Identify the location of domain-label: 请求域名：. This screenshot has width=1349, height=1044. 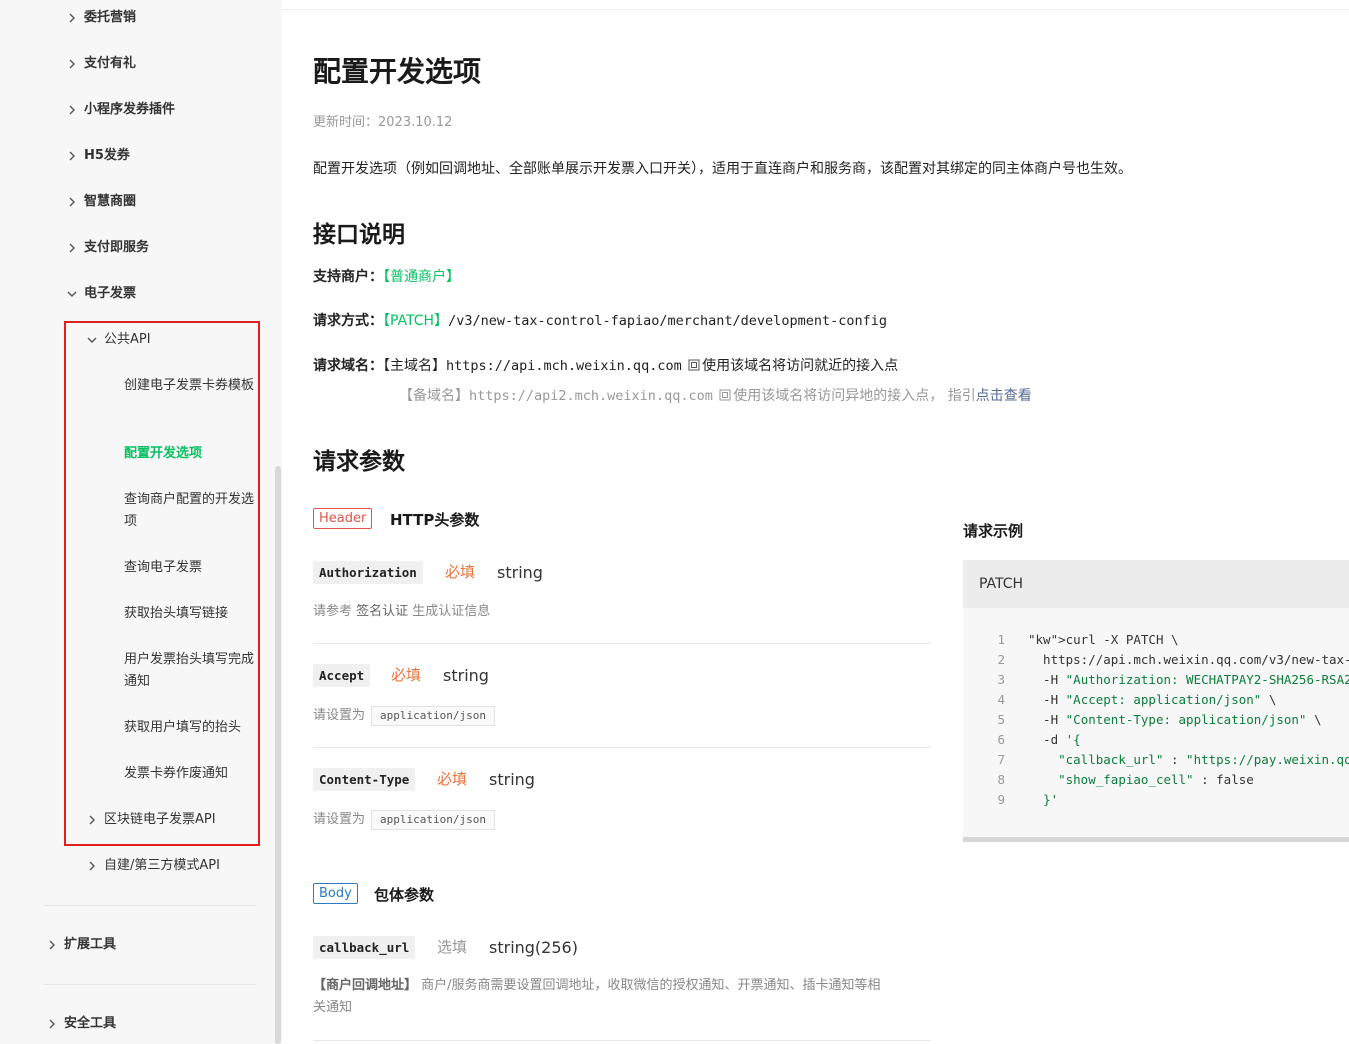
(348, 366).